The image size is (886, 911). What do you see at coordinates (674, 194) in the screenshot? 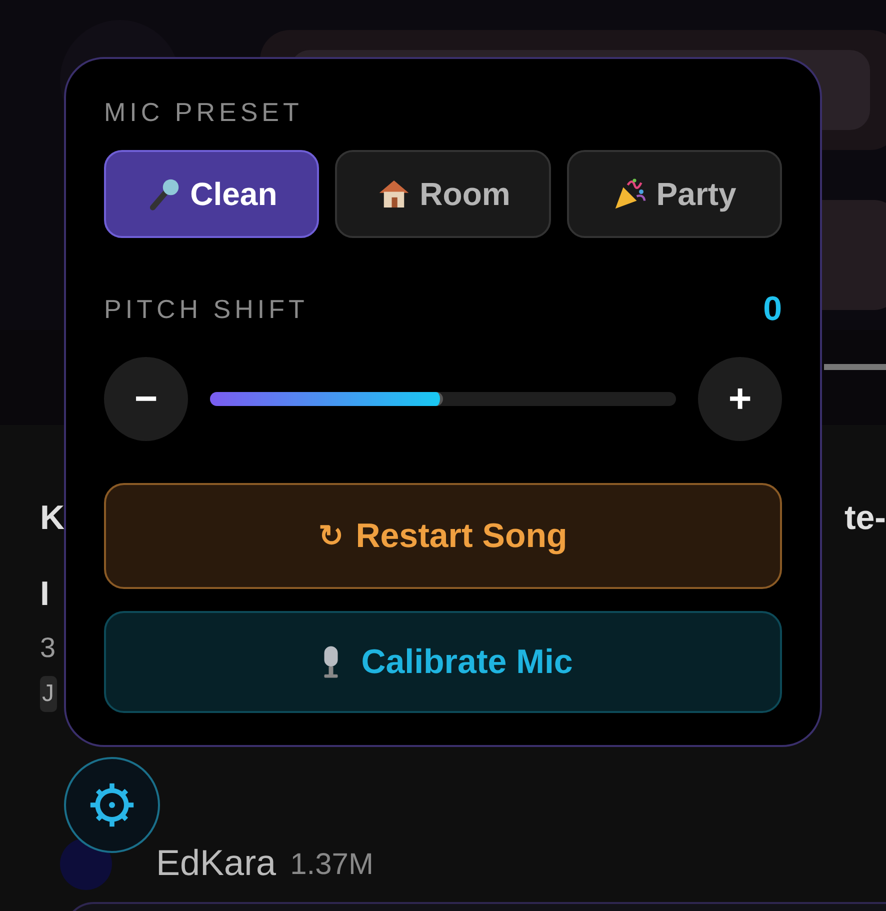
I see `preset-button: Party` at bounding box center [674, 194].